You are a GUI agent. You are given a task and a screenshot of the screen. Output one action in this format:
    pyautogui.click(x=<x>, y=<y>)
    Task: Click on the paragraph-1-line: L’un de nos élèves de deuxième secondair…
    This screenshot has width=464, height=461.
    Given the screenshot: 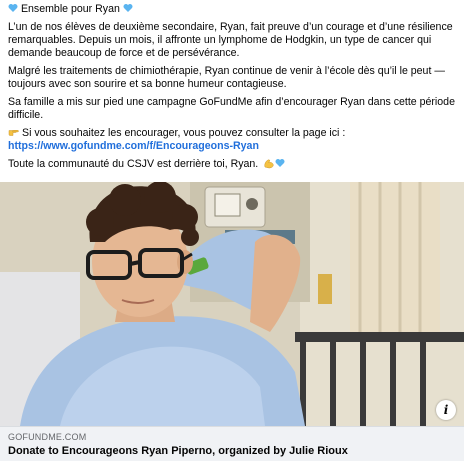 What is the action you would take?
    pyautogui.click(x=230, y=27)
    